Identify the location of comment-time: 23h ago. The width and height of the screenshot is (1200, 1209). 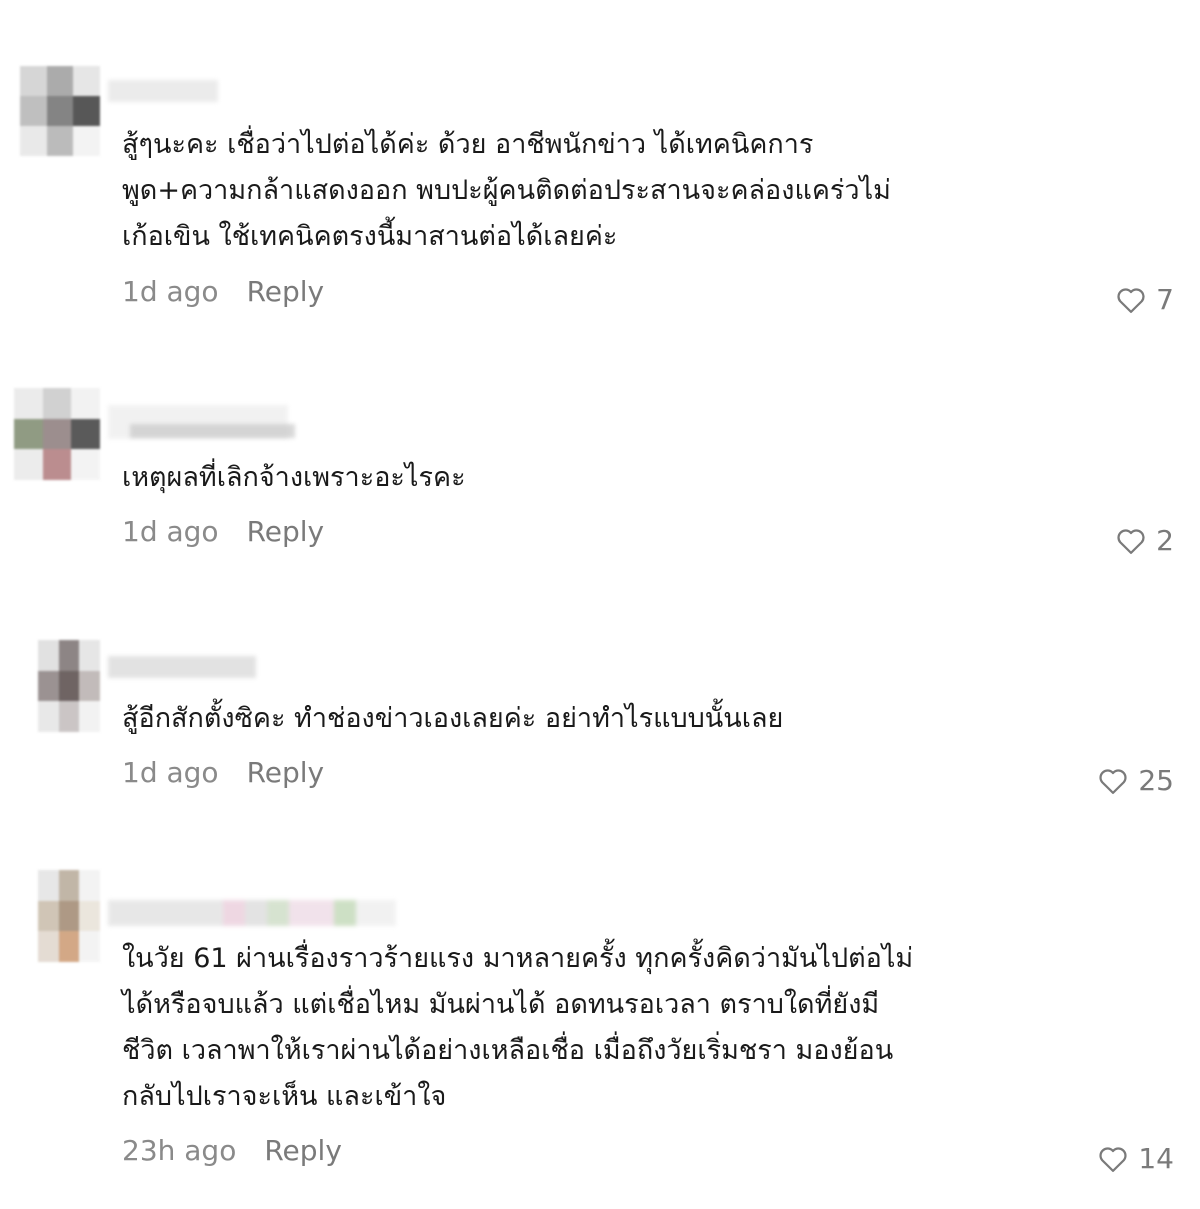
(179, 1150).